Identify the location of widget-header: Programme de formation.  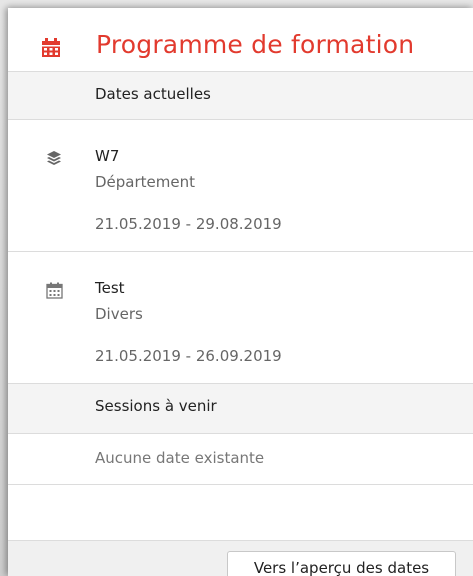
(240, 40).